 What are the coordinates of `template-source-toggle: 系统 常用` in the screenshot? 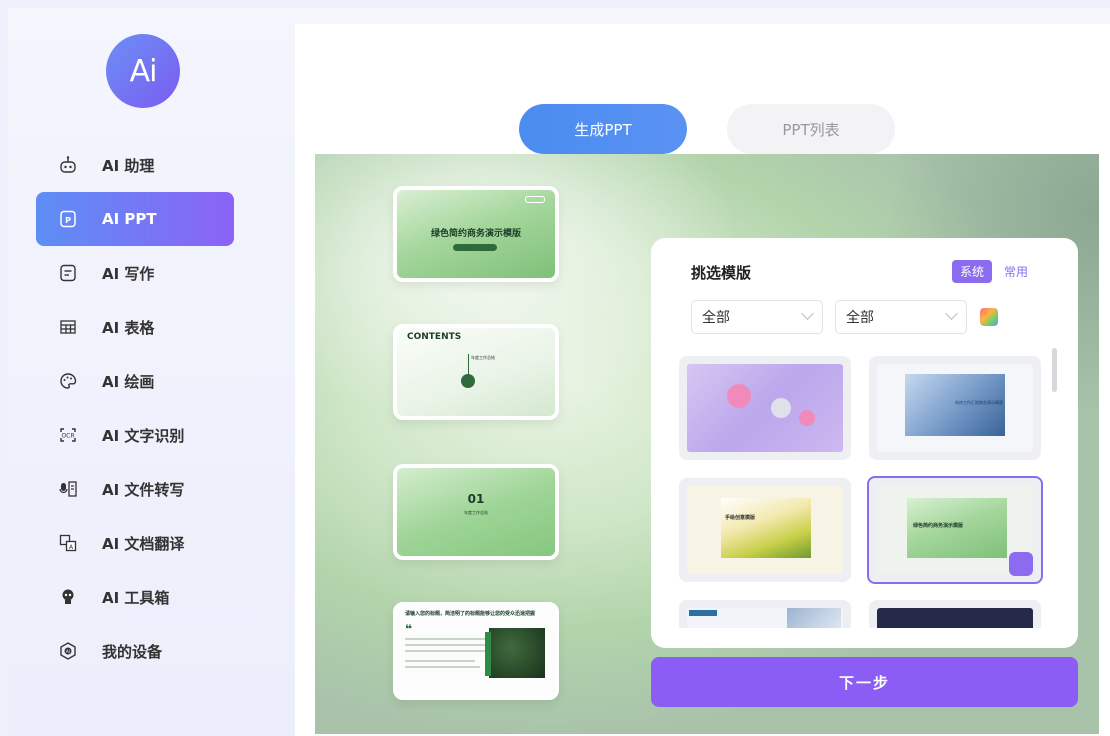 It's located at (993, 271).